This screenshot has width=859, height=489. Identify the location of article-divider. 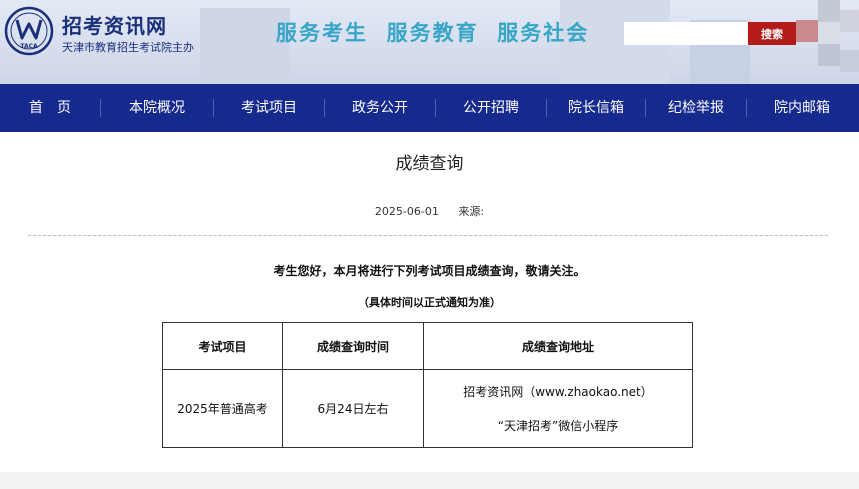
(428, 235).